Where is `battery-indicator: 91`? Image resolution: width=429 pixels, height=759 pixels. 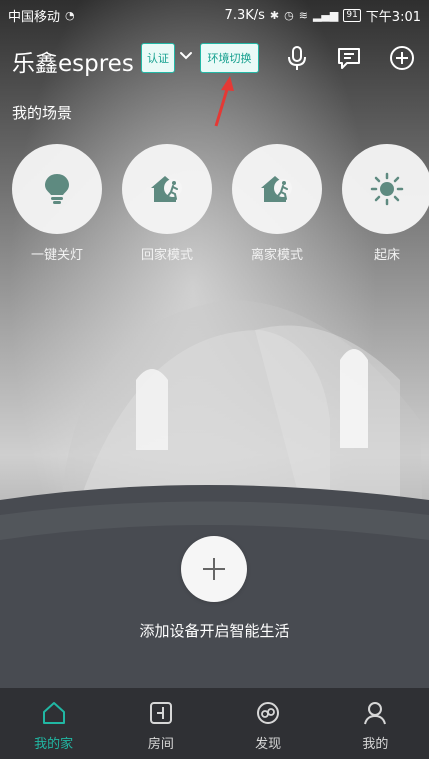 battery-indicator: 91 is located at coordinates (352, 15).